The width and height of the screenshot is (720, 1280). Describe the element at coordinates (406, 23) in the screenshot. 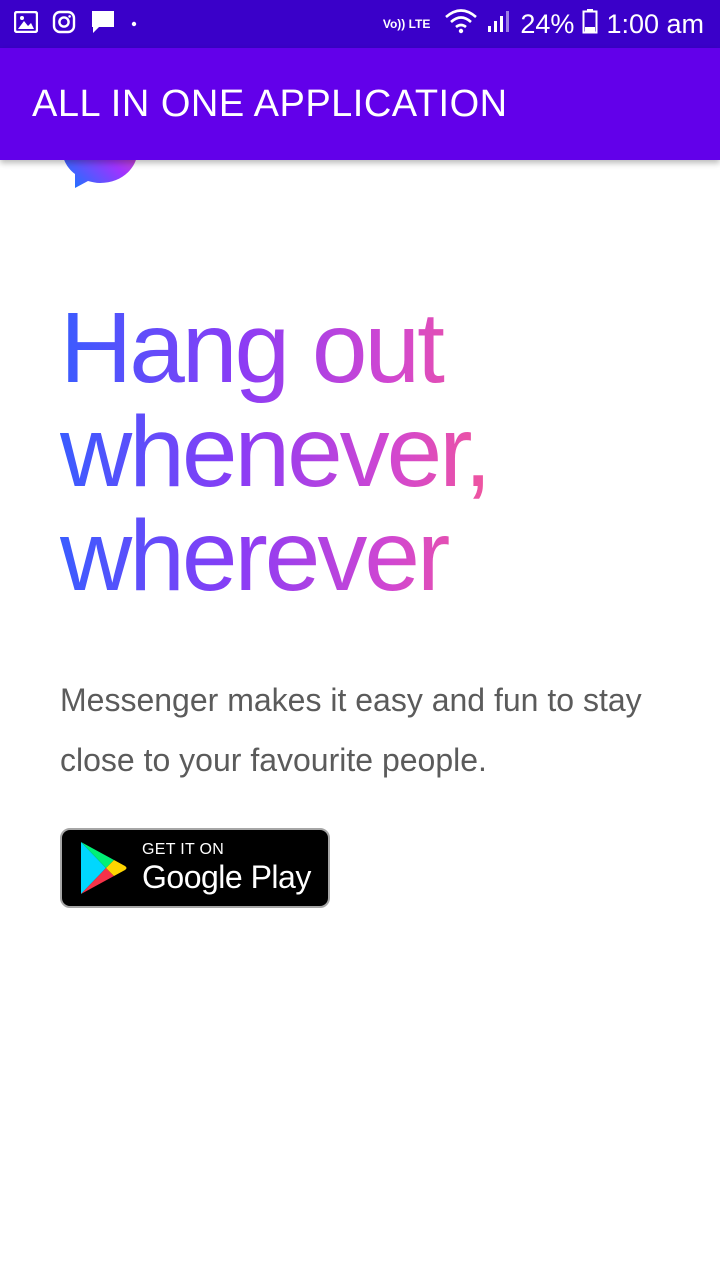

I see `volte-indicator: Vo)) LTE` at that location.